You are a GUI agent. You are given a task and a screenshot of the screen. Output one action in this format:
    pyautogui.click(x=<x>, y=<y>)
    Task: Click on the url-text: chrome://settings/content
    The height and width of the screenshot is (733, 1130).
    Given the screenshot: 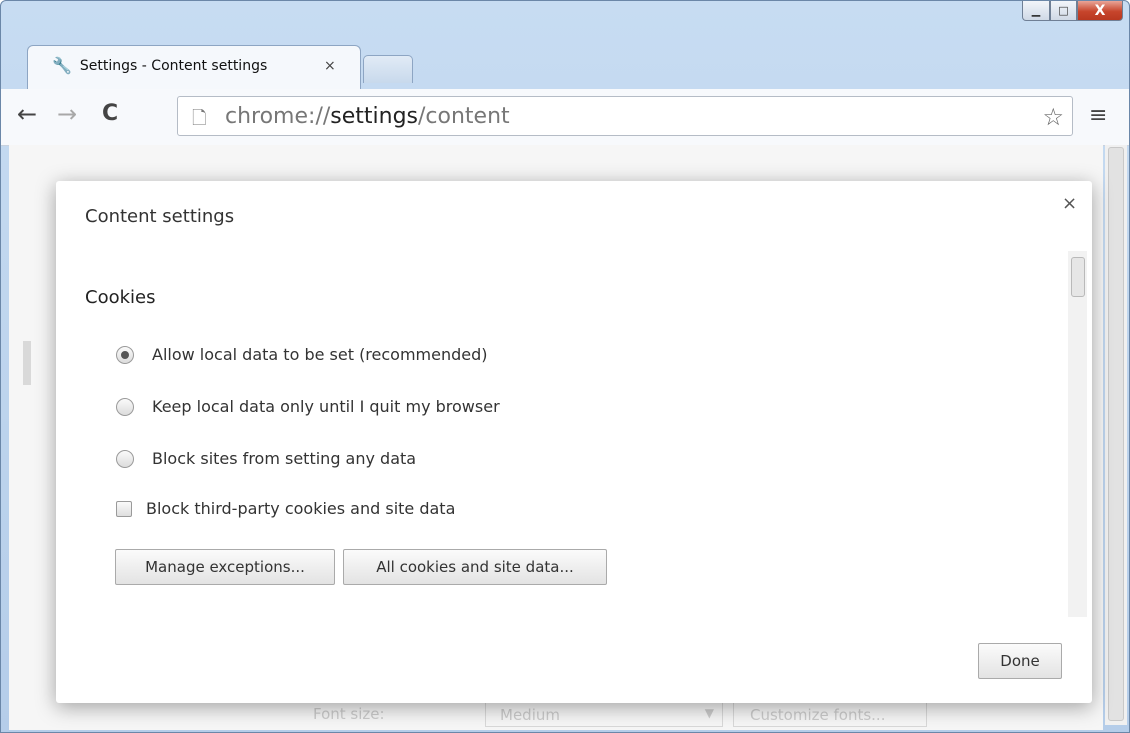 What is the action you would take?
    pyautogui.click(x=367, y=116)
    